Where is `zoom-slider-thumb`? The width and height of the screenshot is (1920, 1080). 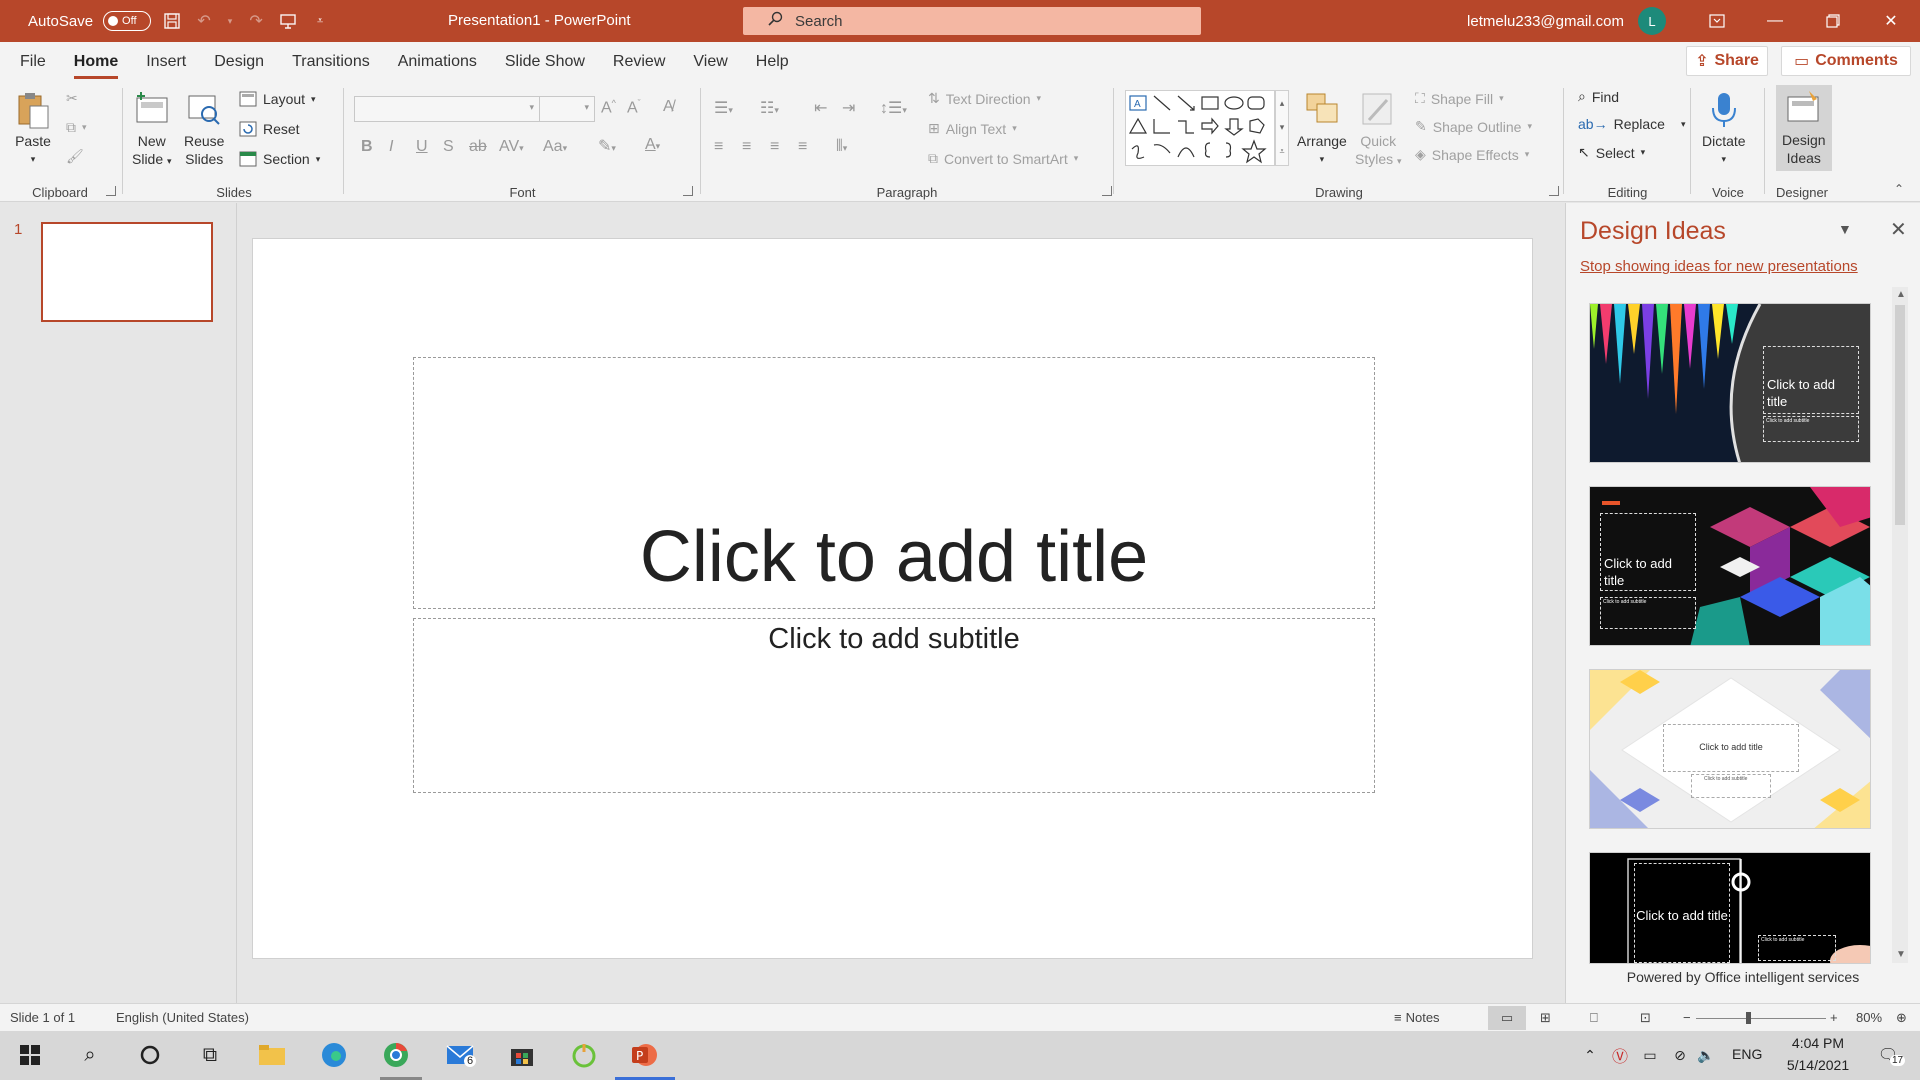
zoom-slider-thumb is located at coordinates (1748, 1018).